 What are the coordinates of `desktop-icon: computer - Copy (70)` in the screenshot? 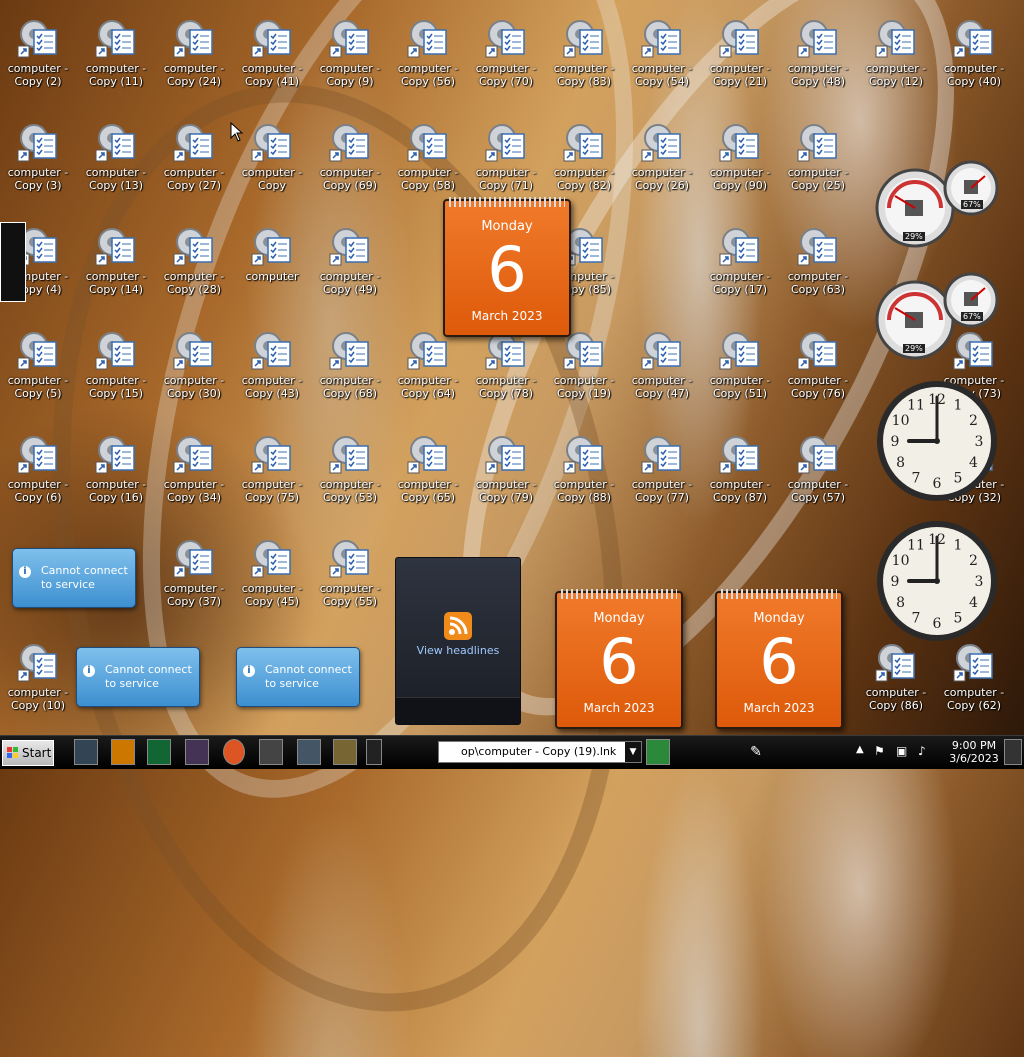 It's located at (506, 56).